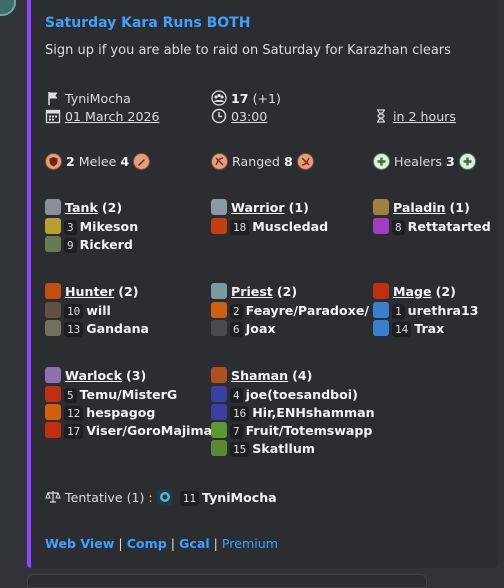 The image size is (504, 588). I want to click on avatar, so click(8, 8).